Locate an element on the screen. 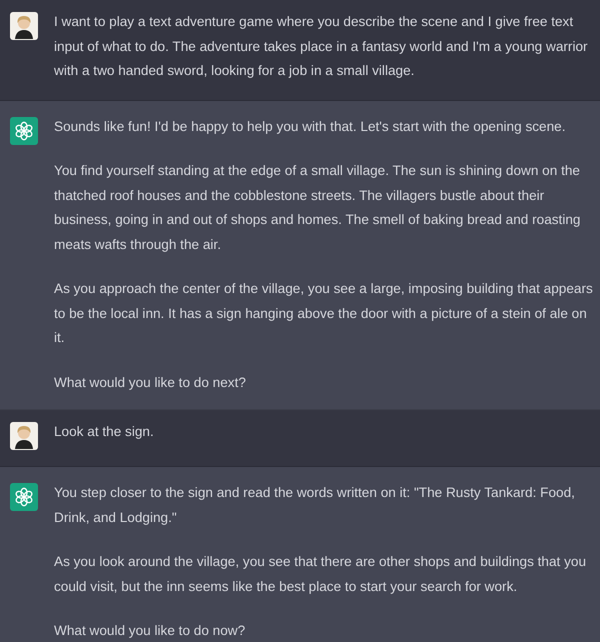 The height and width of the screenshot is (642, 600). message-text: What would you like to do now? is located at coordinates (150, 631).